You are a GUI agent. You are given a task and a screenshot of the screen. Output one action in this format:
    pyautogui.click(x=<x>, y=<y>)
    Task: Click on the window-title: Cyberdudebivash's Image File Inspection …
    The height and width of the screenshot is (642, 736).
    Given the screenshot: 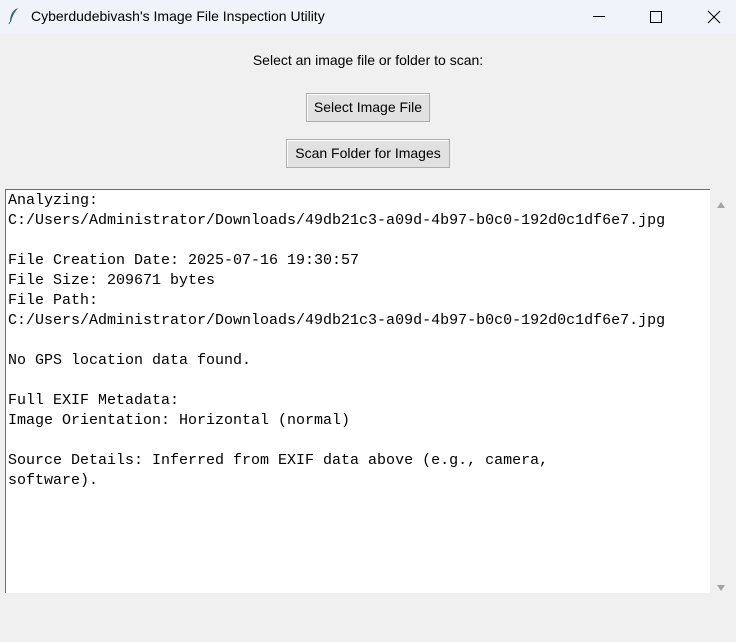 What is the action you would take?
    pyautogui.click(x=178, y=16)
    